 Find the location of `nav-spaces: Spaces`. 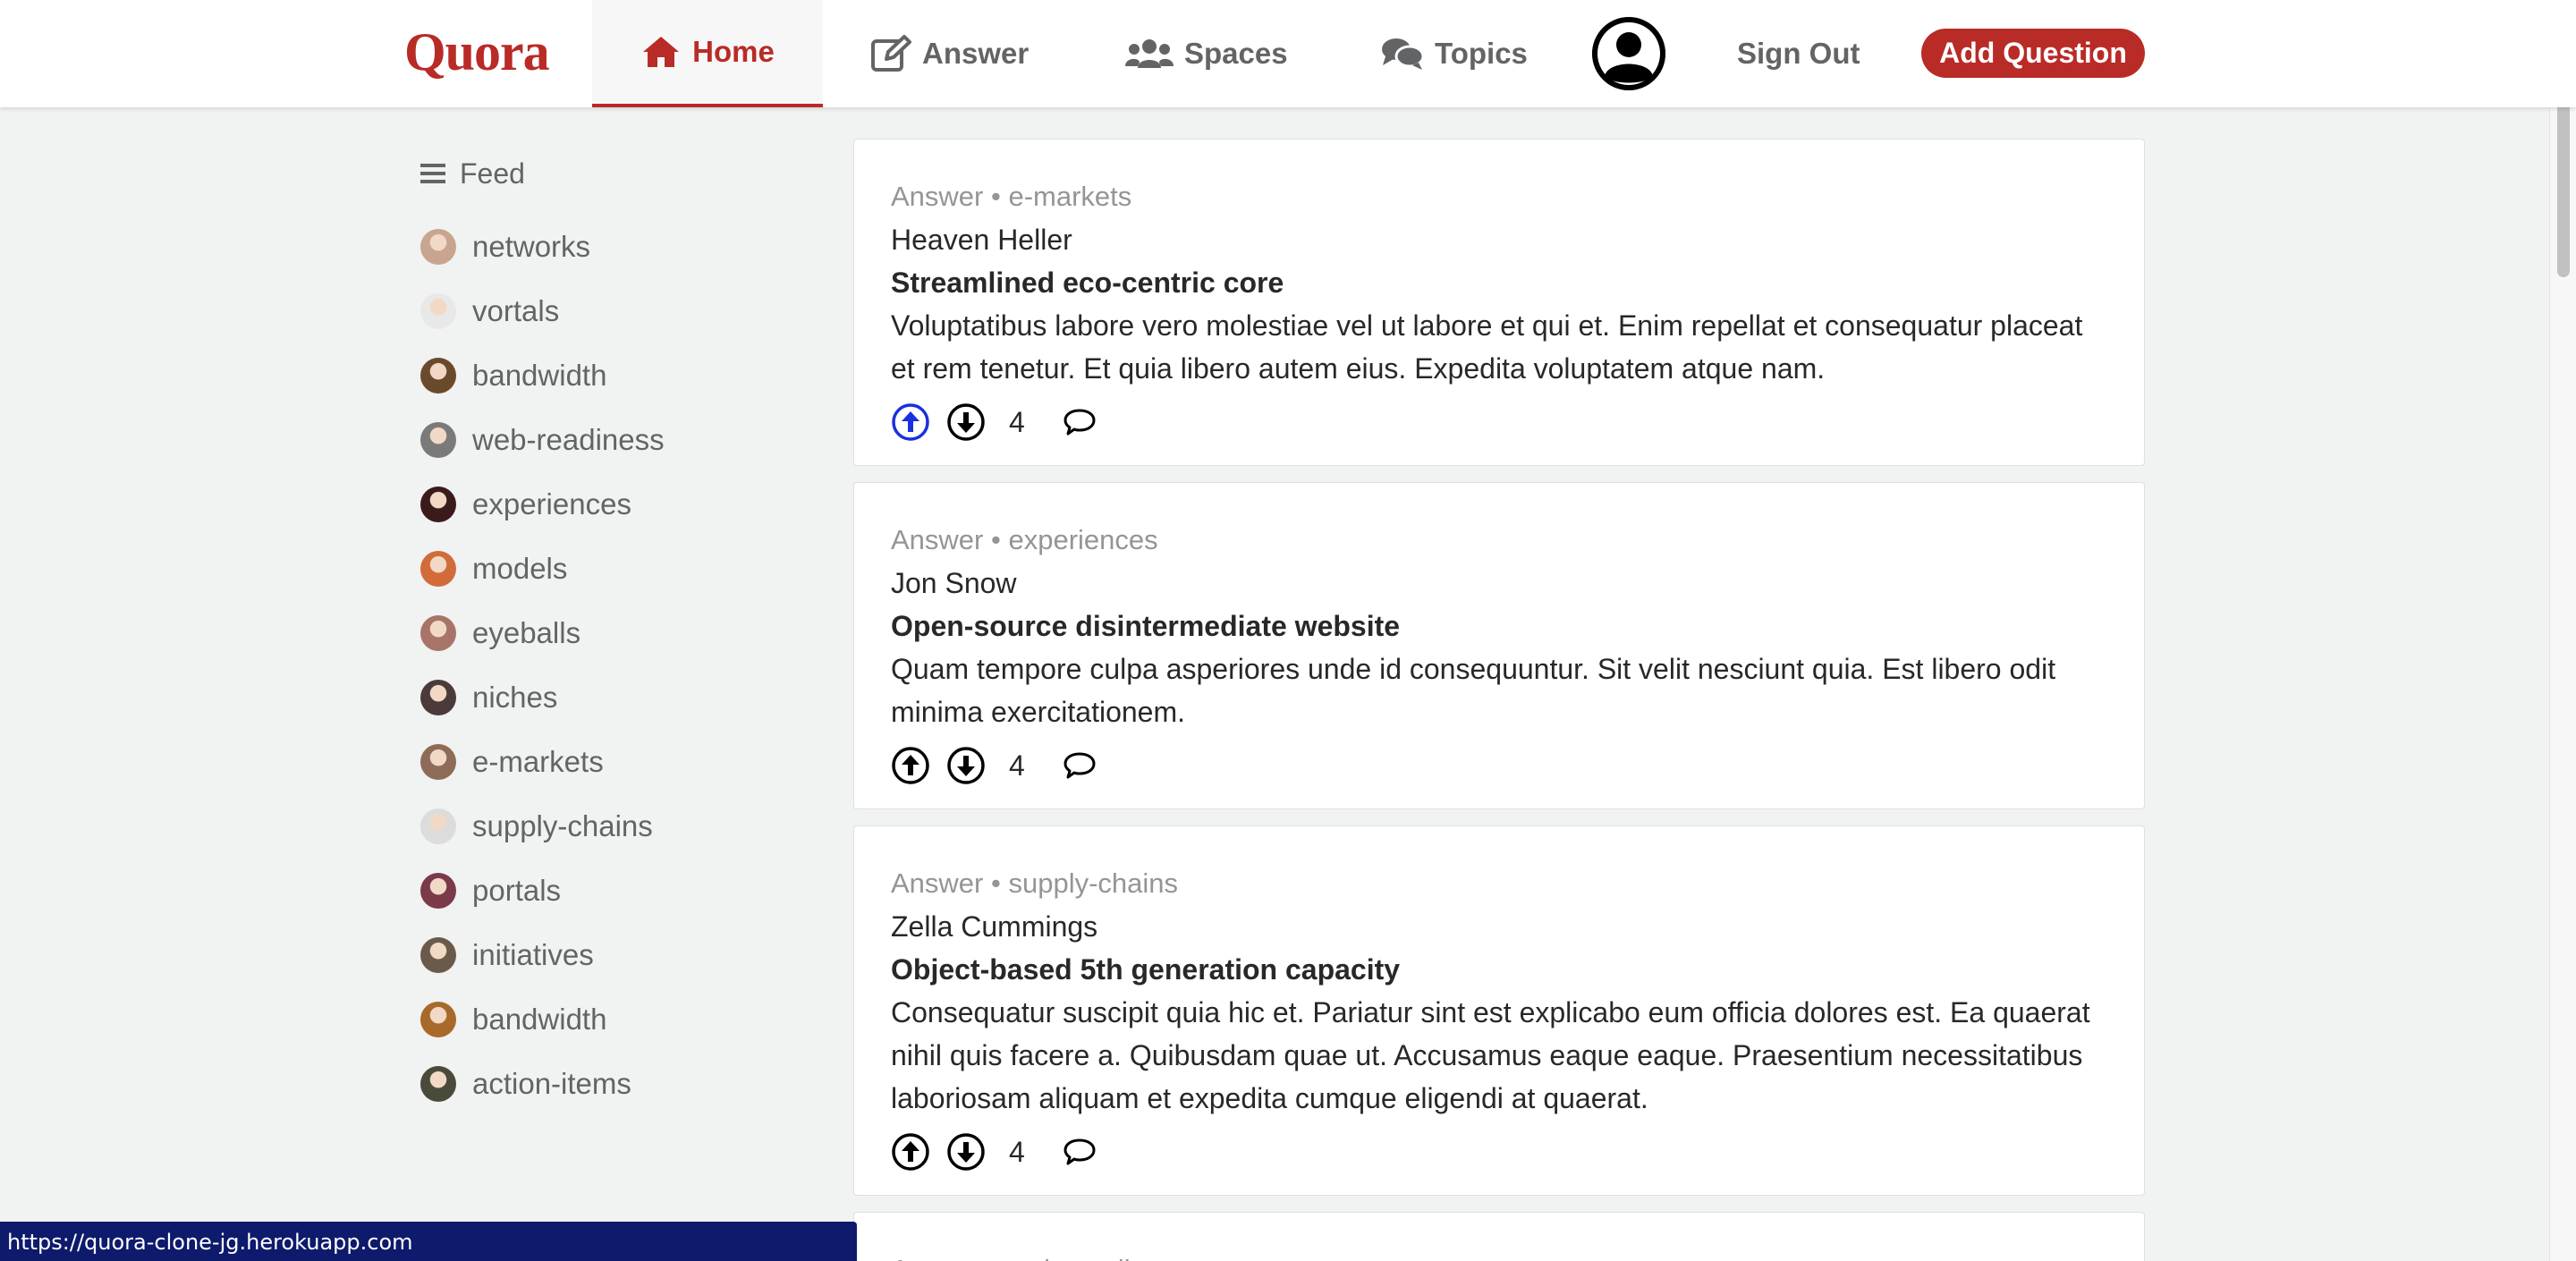

nav-spaces: Spaces is located at coordinates (1206, 54).